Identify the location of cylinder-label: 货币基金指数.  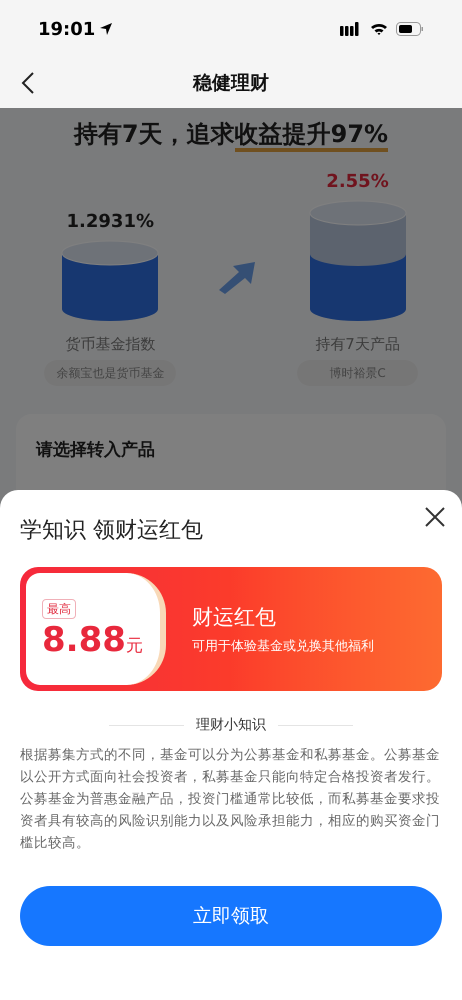
(110, 344).